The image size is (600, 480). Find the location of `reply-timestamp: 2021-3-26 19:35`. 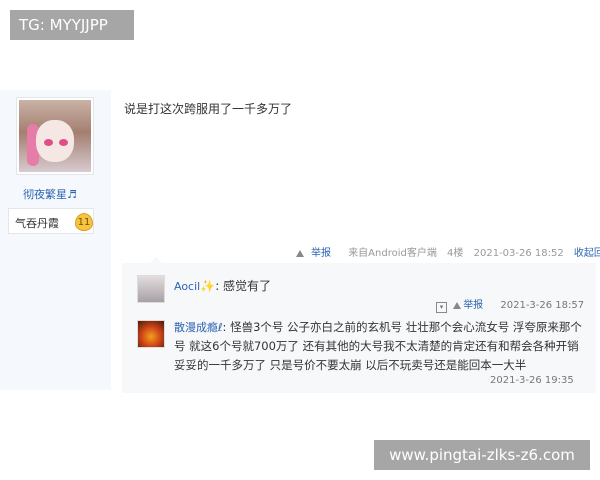

reply-timestamp: 2021-3-26 19:35 is located at coordinates (532, 380).